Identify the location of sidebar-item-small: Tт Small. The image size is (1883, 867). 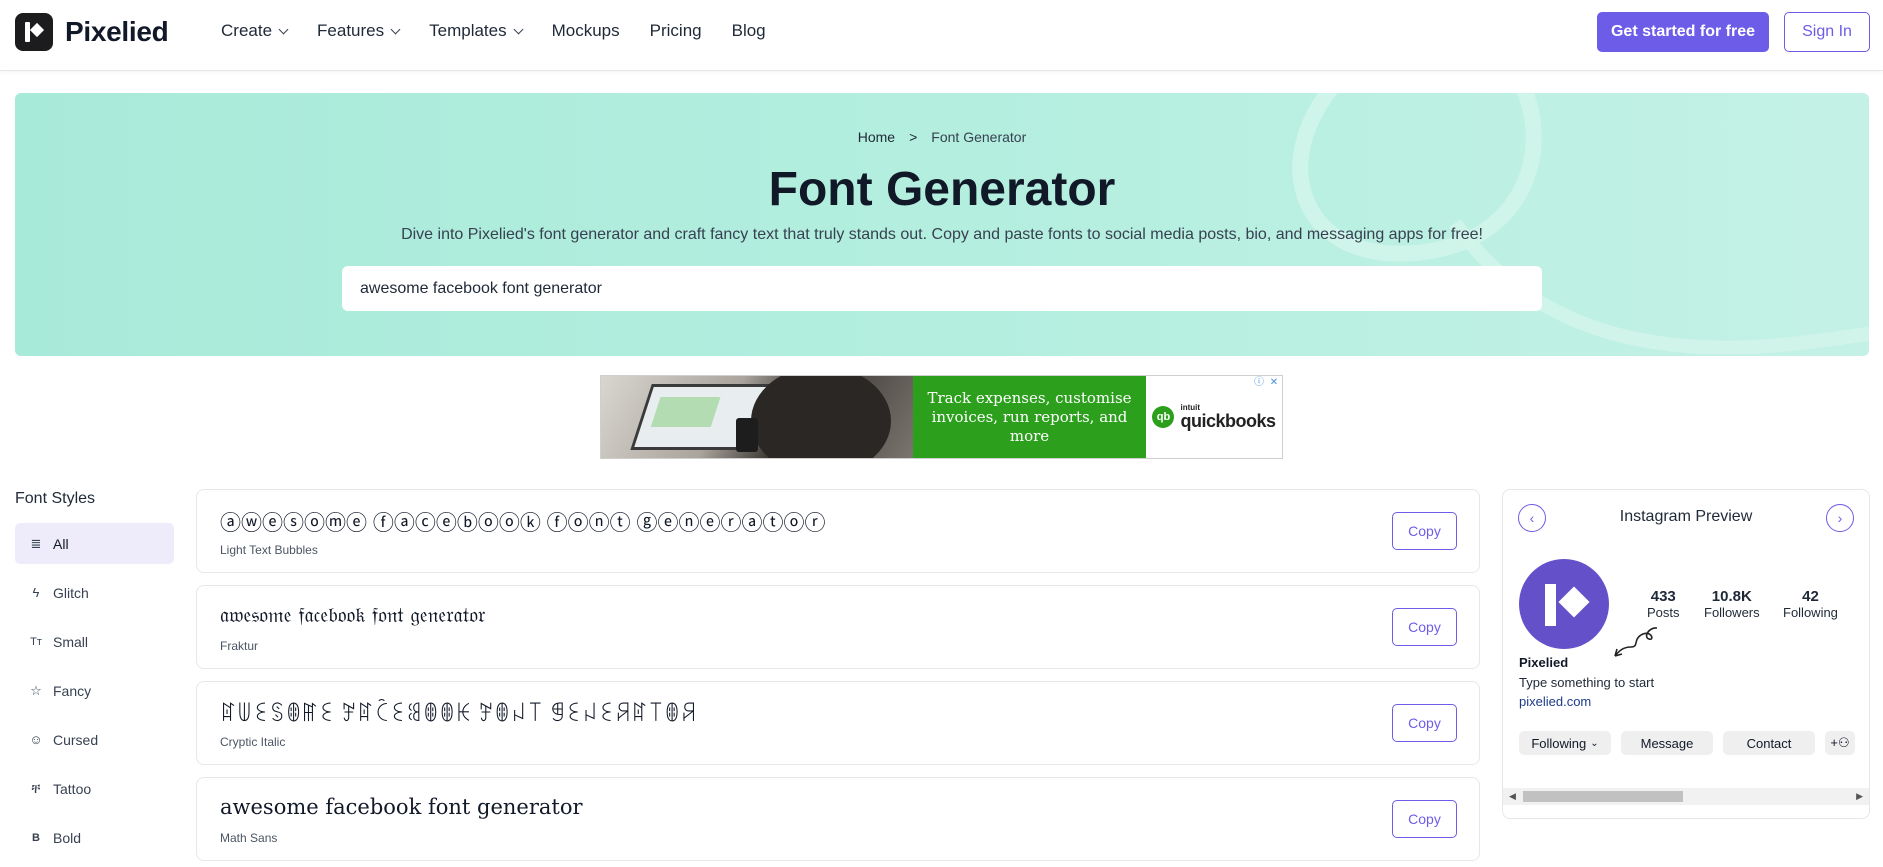
(94, 641).